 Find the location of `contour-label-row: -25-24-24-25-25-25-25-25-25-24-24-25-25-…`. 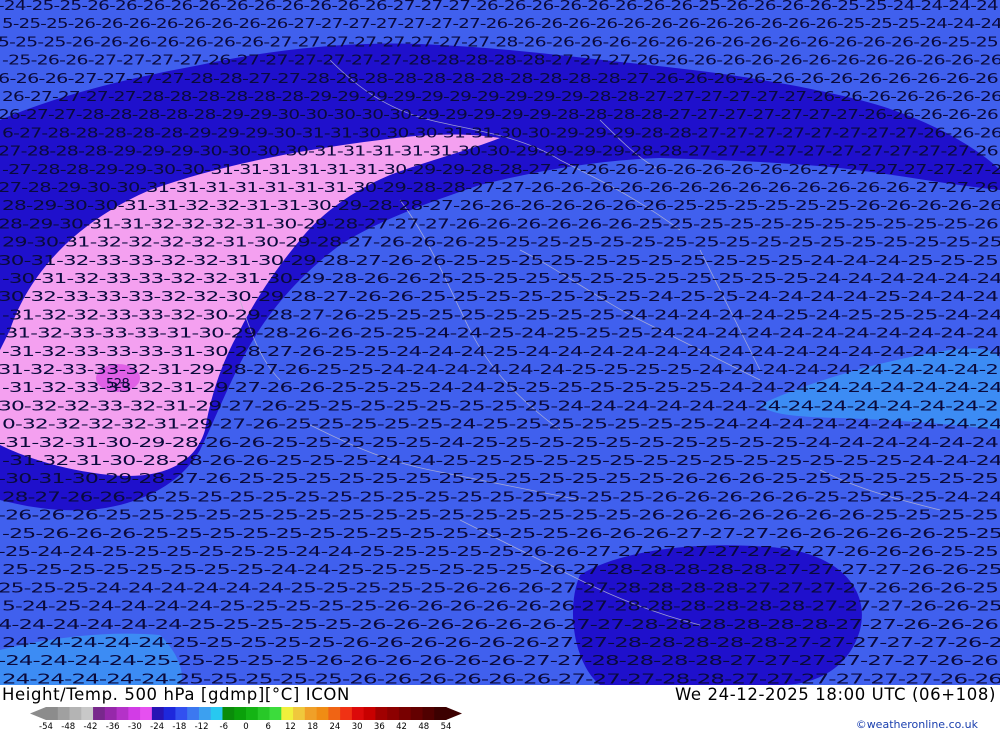

contour-label-row: -25-24-24-25-25-25-25-25-25-24-24-25-25-… is located at coordinates (499, 552).